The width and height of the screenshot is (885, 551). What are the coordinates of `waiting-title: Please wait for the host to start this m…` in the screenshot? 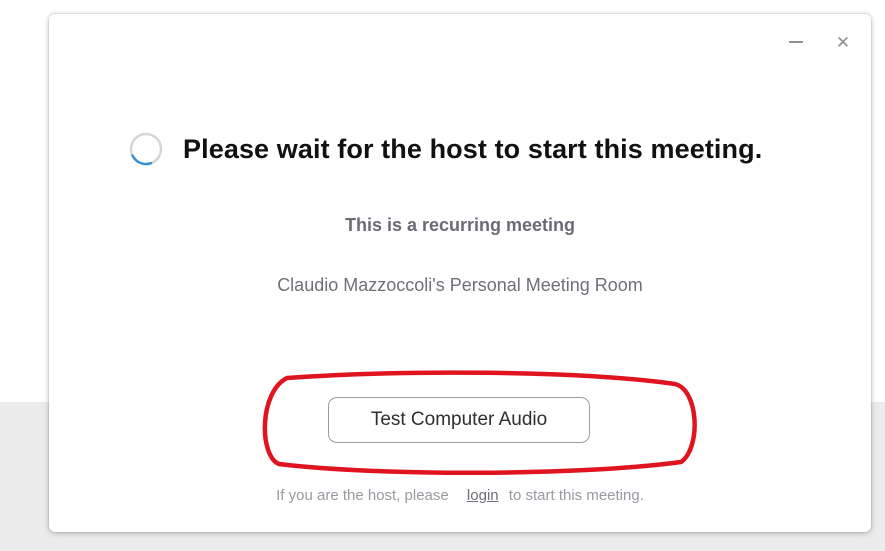 It's located at (473, 148).